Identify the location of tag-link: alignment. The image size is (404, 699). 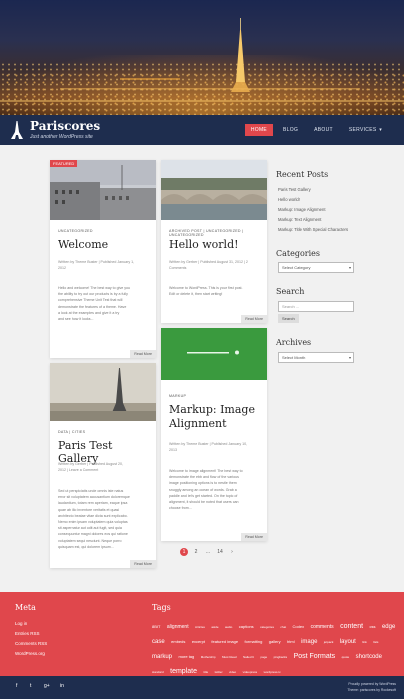
(178, 627).